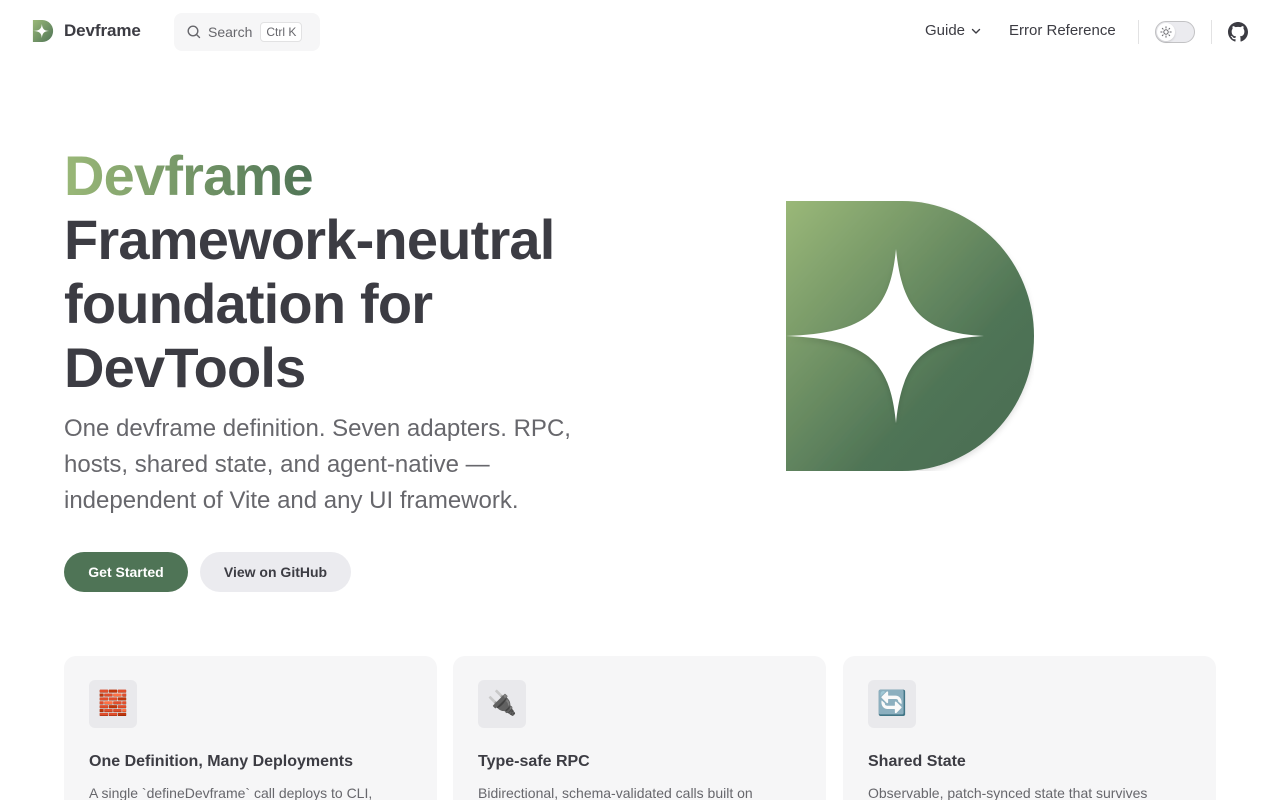 This screenshot has height=800, width=1280. What do you see at coordinates (1062, 30) in the screenshot?
I see `nav-error-reference: Error Reference` at bounding box center [1062, 30].